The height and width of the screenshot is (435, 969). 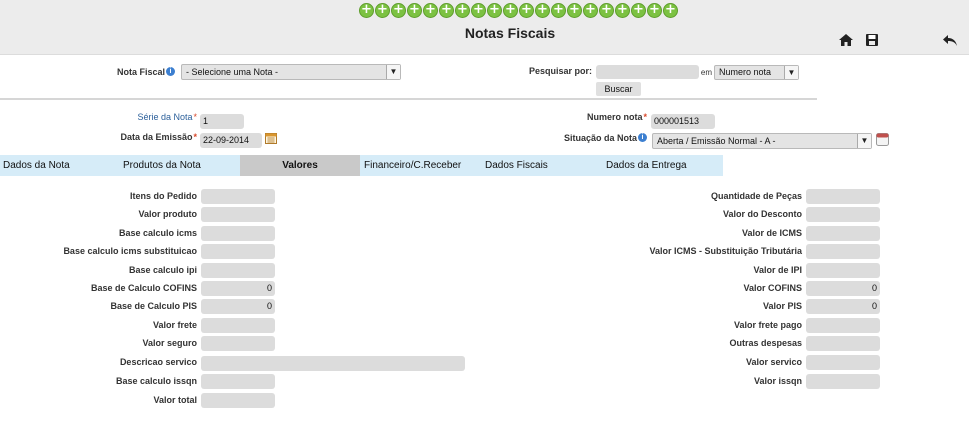 I want to click on valor-ipi-field, so click(x=843, y=270).